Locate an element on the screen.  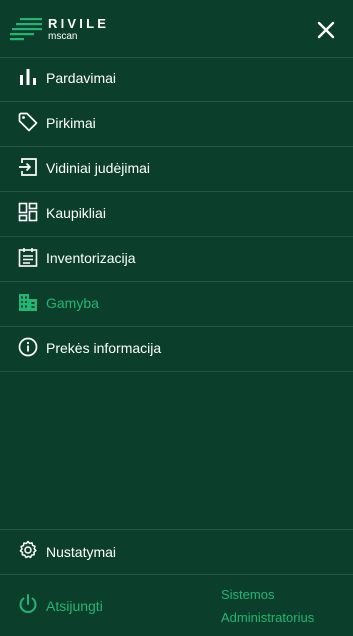
menu-item-pardavimai: Pardavimai is located at coordinates (176, 79).